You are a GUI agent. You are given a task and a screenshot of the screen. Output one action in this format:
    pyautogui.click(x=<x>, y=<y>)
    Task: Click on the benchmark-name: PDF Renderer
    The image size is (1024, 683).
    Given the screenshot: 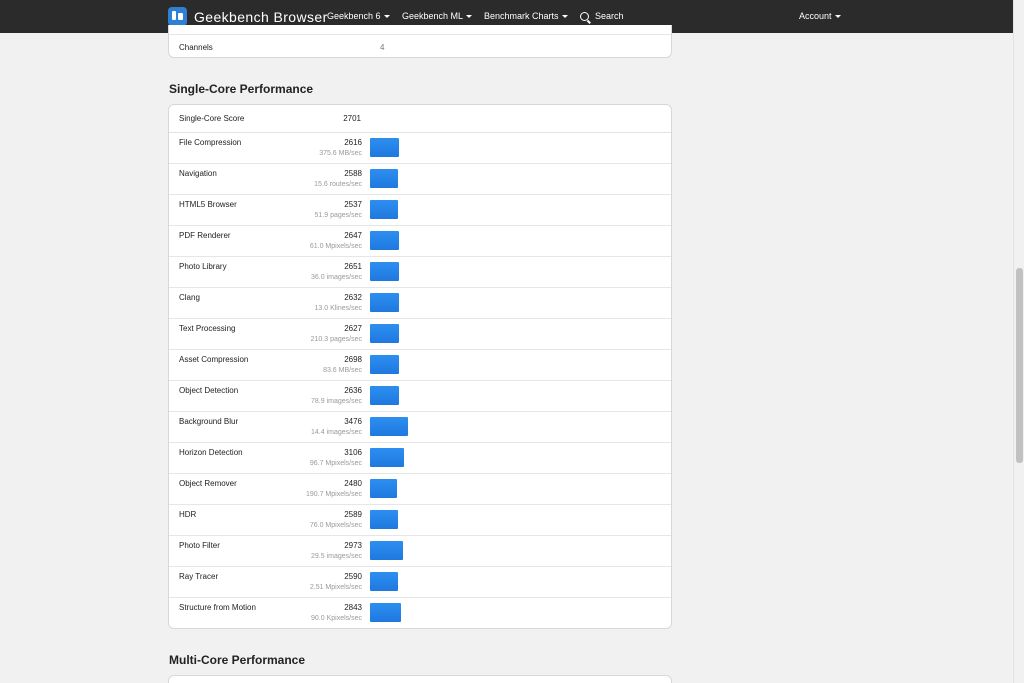 What is the action you would take?
    pyautogui.click(x=205, y=235)
    